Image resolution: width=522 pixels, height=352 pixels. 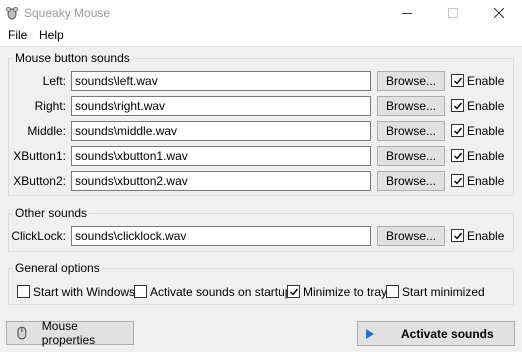 I want to click on enable-xbutton2-label: Enable, so click(x=485, y=181).